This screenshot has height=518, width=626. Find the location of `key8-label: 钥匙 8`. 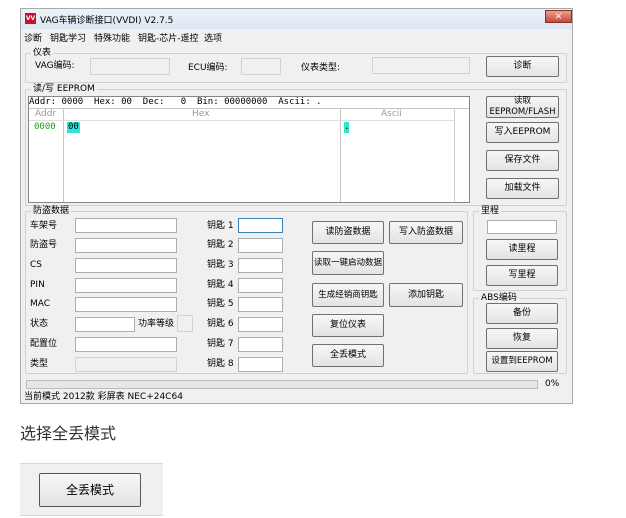

key8-label: 钥匙 8 is located at coordinates (220, 364).